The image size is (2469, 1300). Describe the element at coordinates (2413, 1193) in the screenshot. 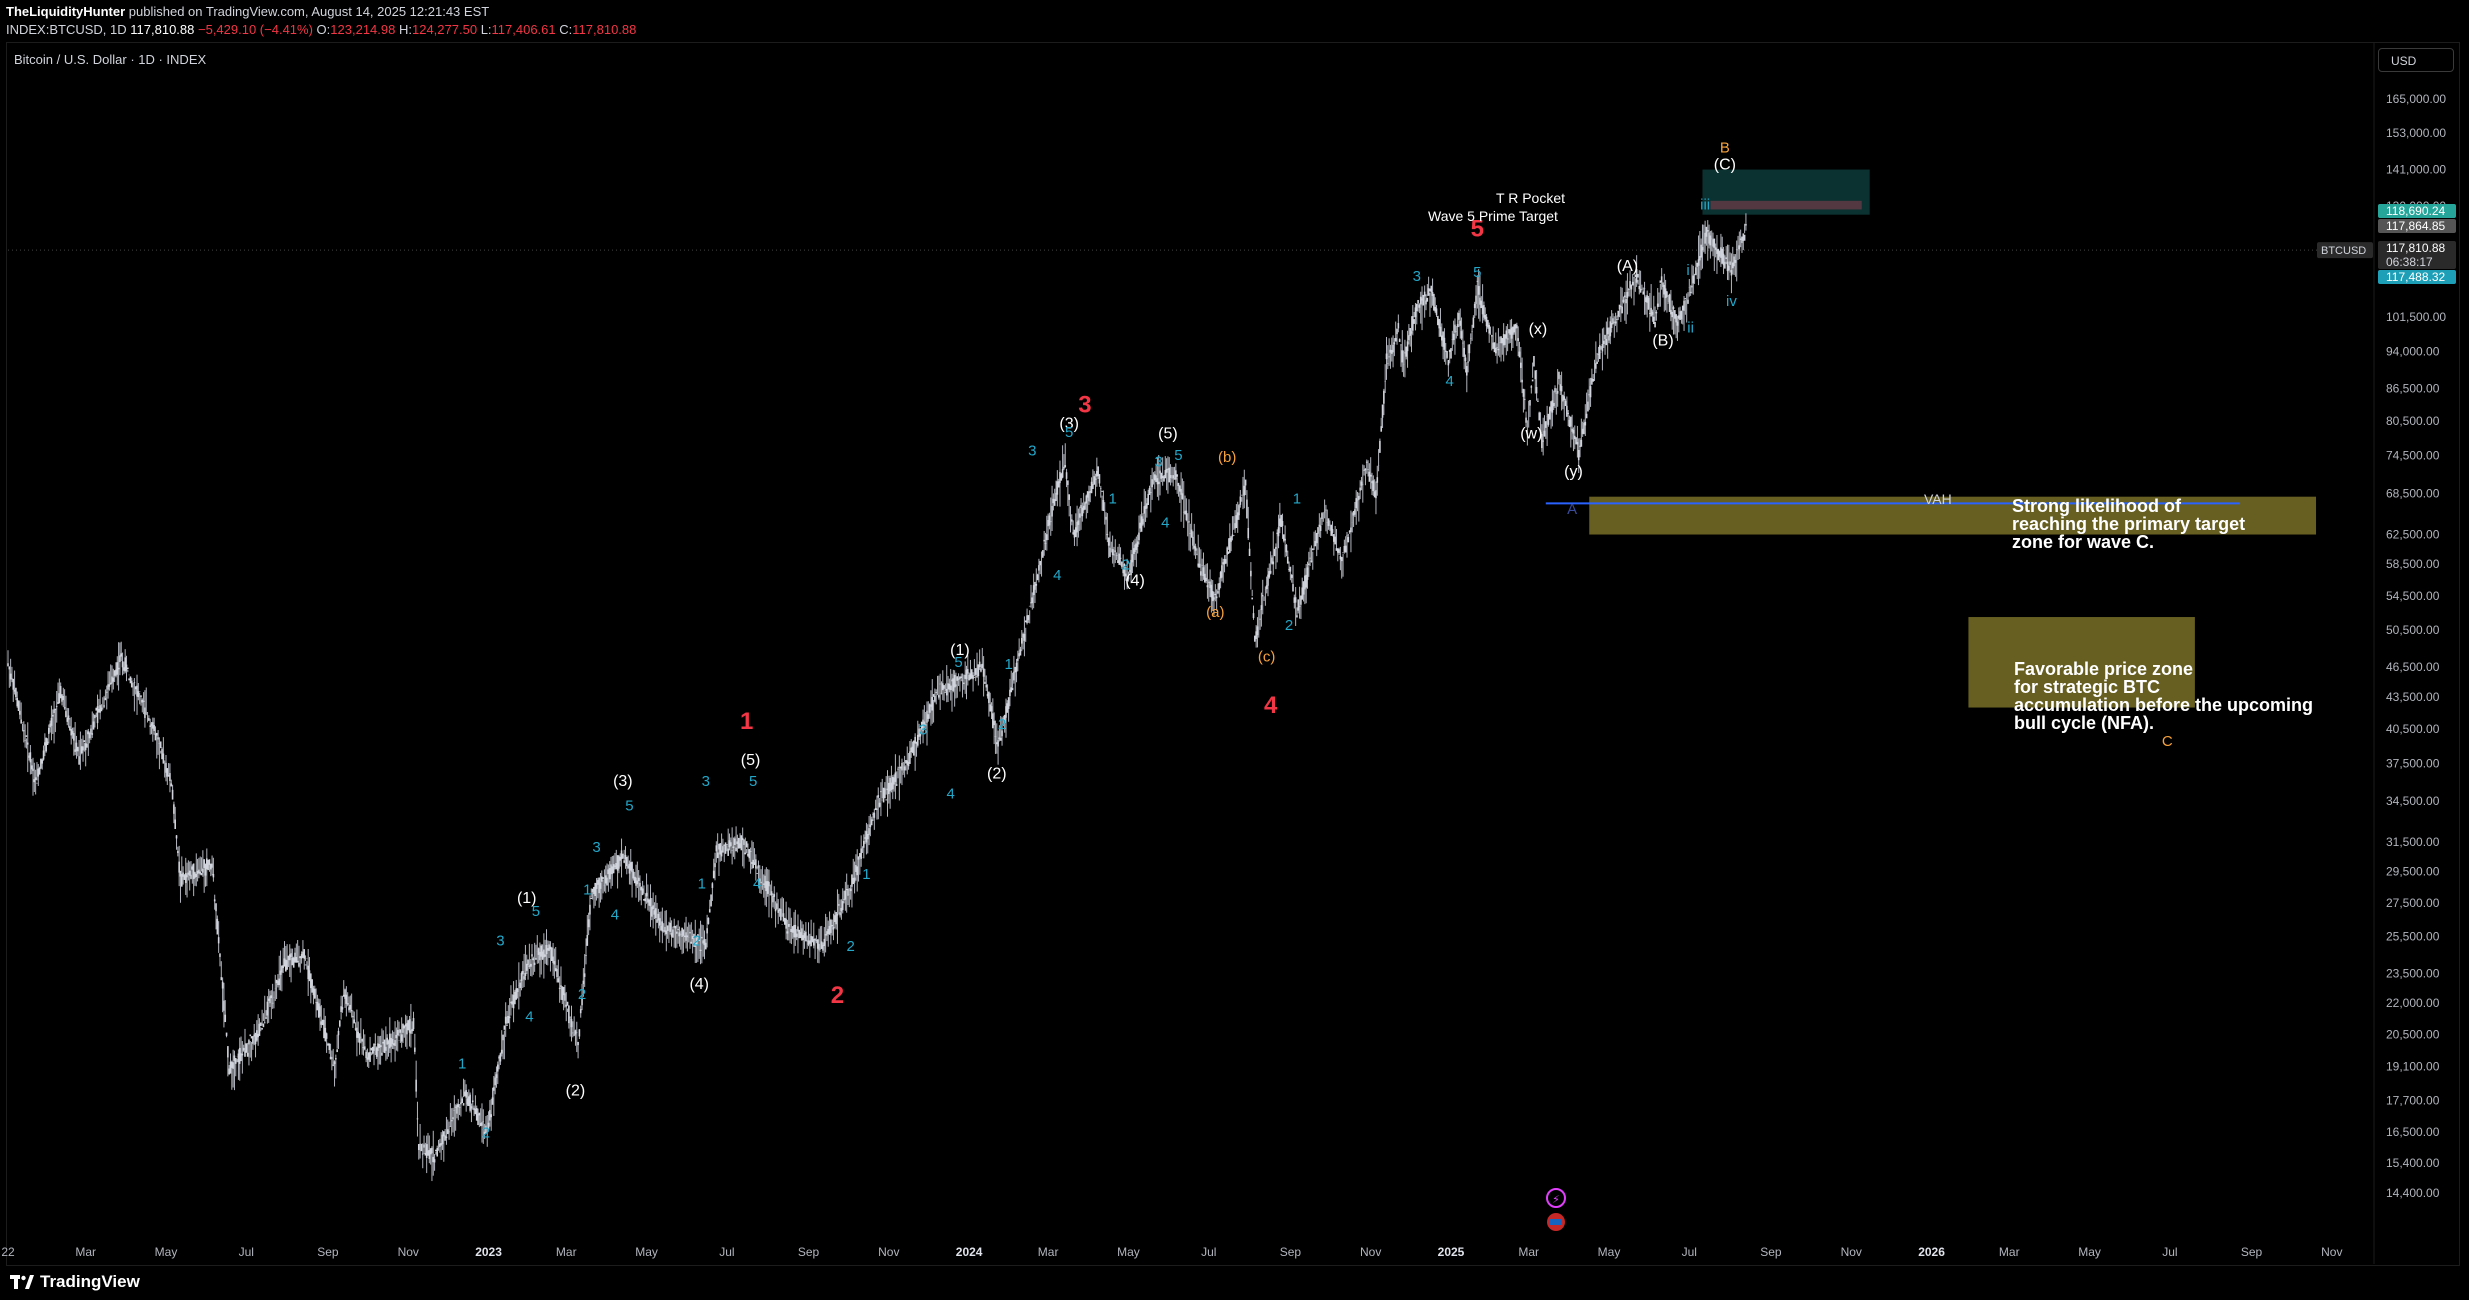

I see `y-tick-label: 14,400.00` at that location.